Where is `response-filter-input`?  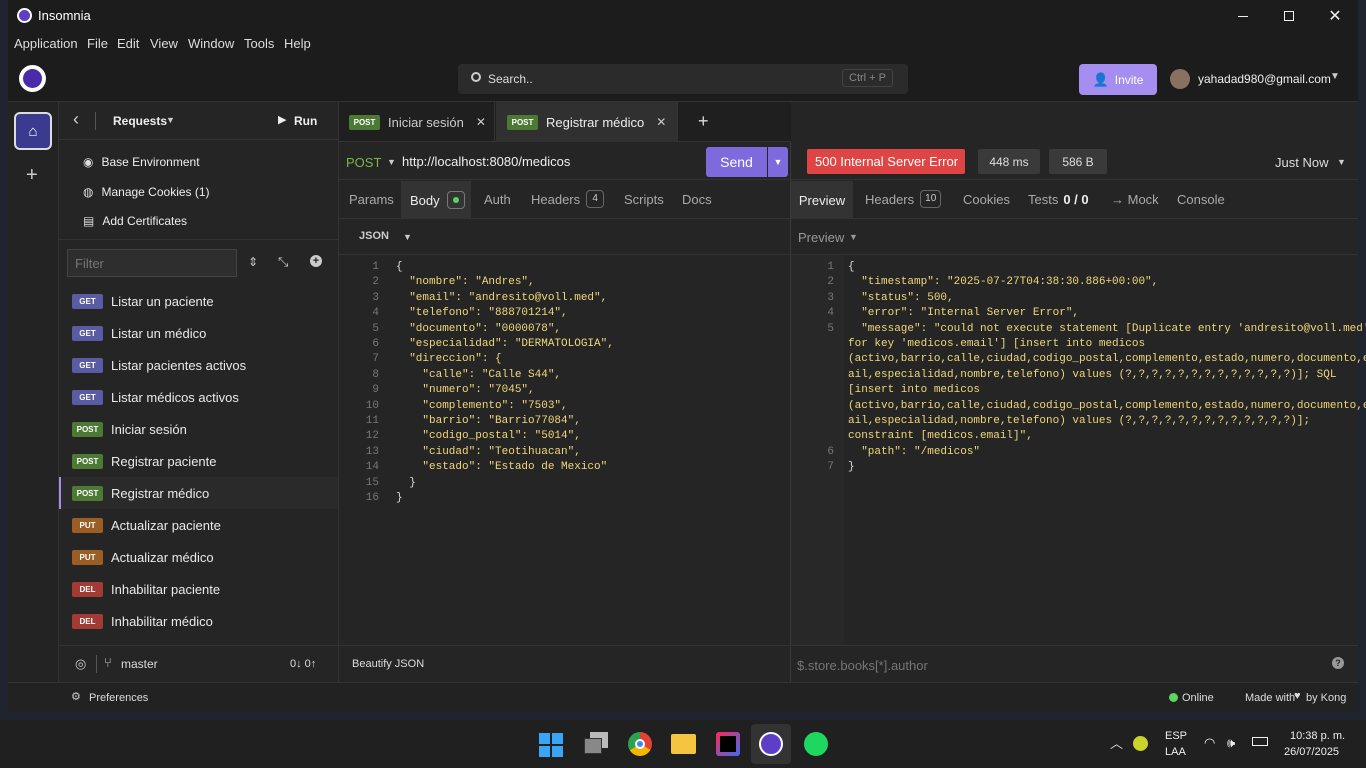
response-filter-input is located at coordinates (1047, 665).